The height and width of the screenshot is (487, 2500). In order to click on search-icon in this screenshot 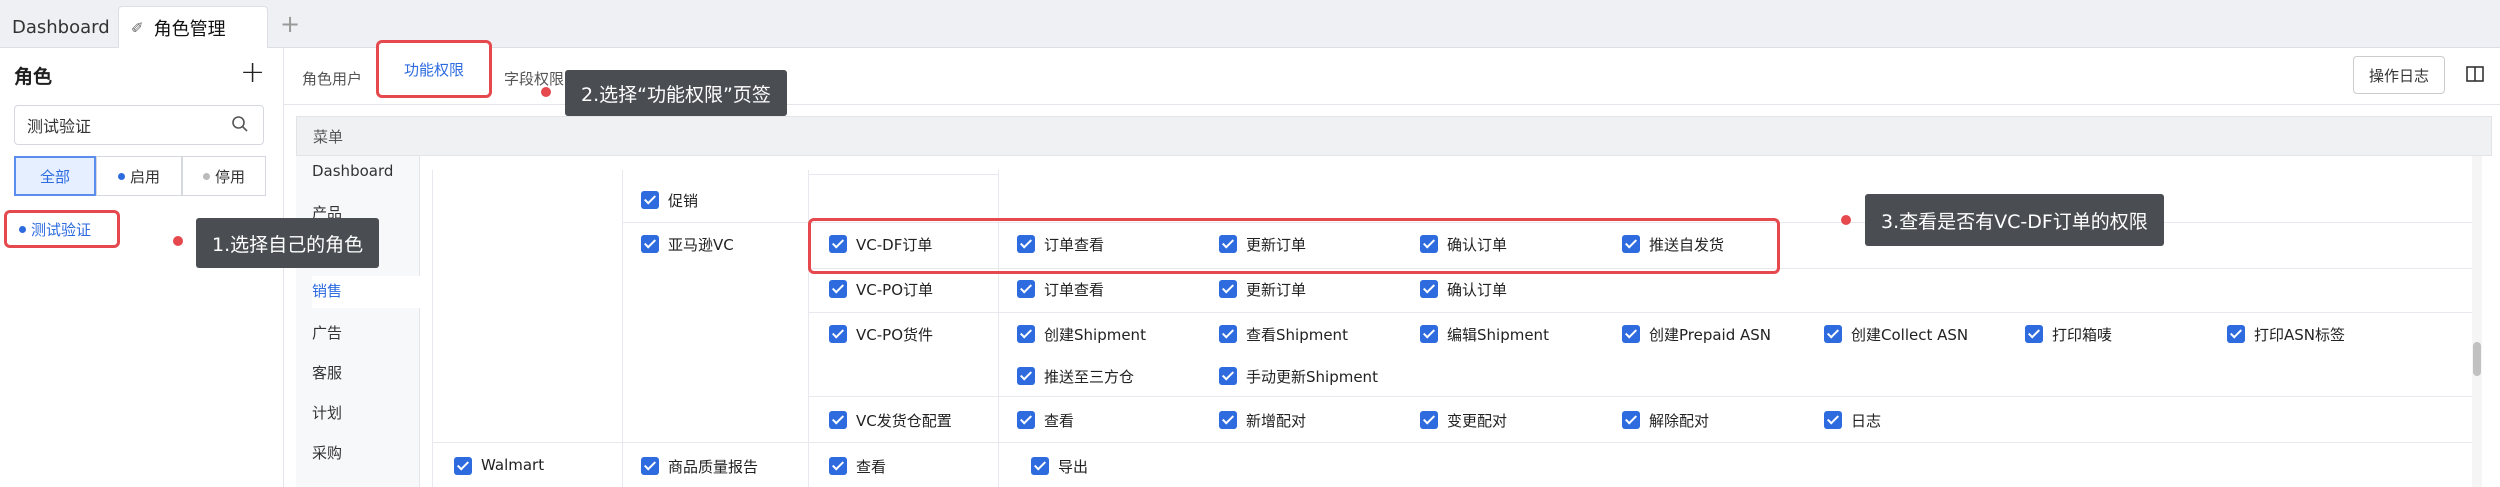, I will do `click(240, 124)`.